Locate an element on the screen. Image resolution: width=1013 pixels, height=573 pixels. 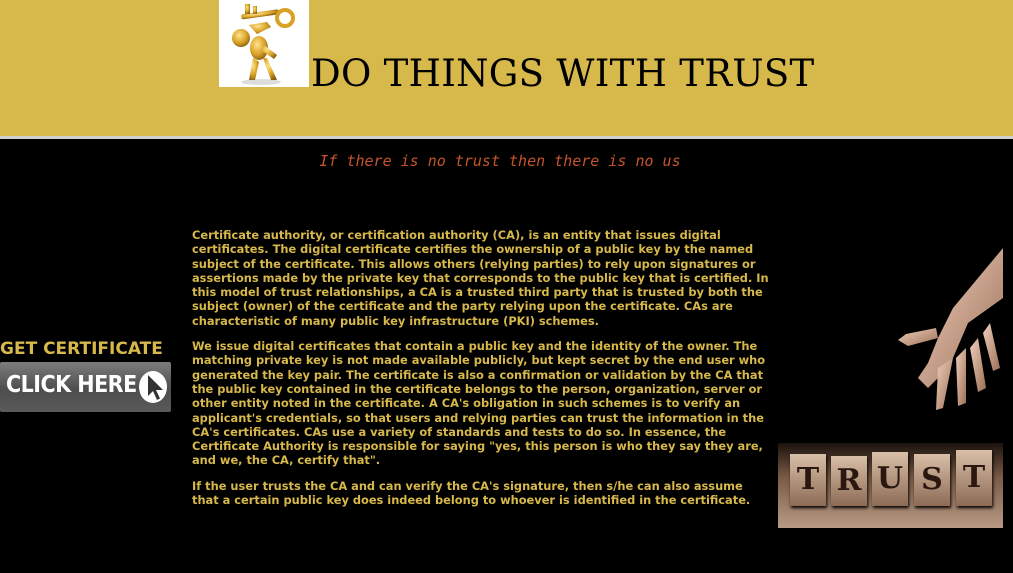
trust-blocks: T R U S T is located at coordinates (892, 479).